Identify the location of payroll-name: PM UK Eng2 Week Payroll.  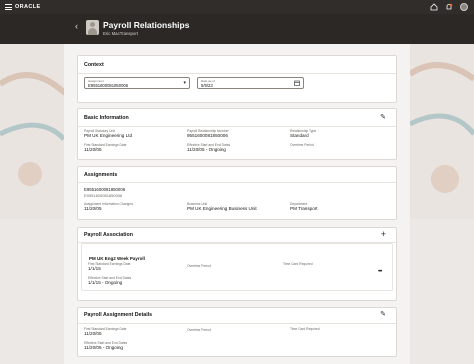
(117, 258).